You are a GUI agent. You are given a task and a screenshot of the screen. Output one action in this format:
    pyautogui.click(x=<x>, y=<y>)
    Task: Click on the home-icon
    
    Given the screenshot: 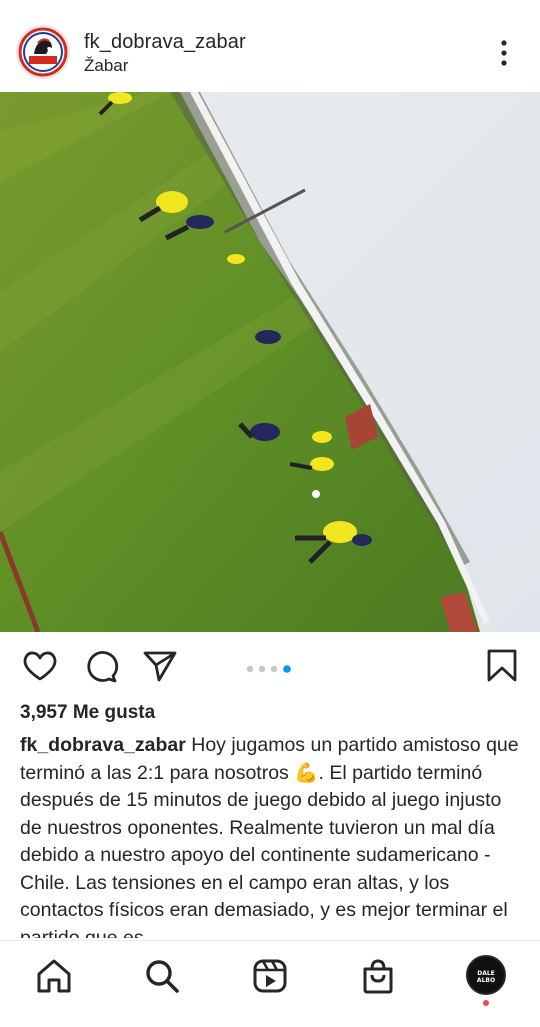 What is the action you would take?
    pyautogui.click(x=54, y=976)
    